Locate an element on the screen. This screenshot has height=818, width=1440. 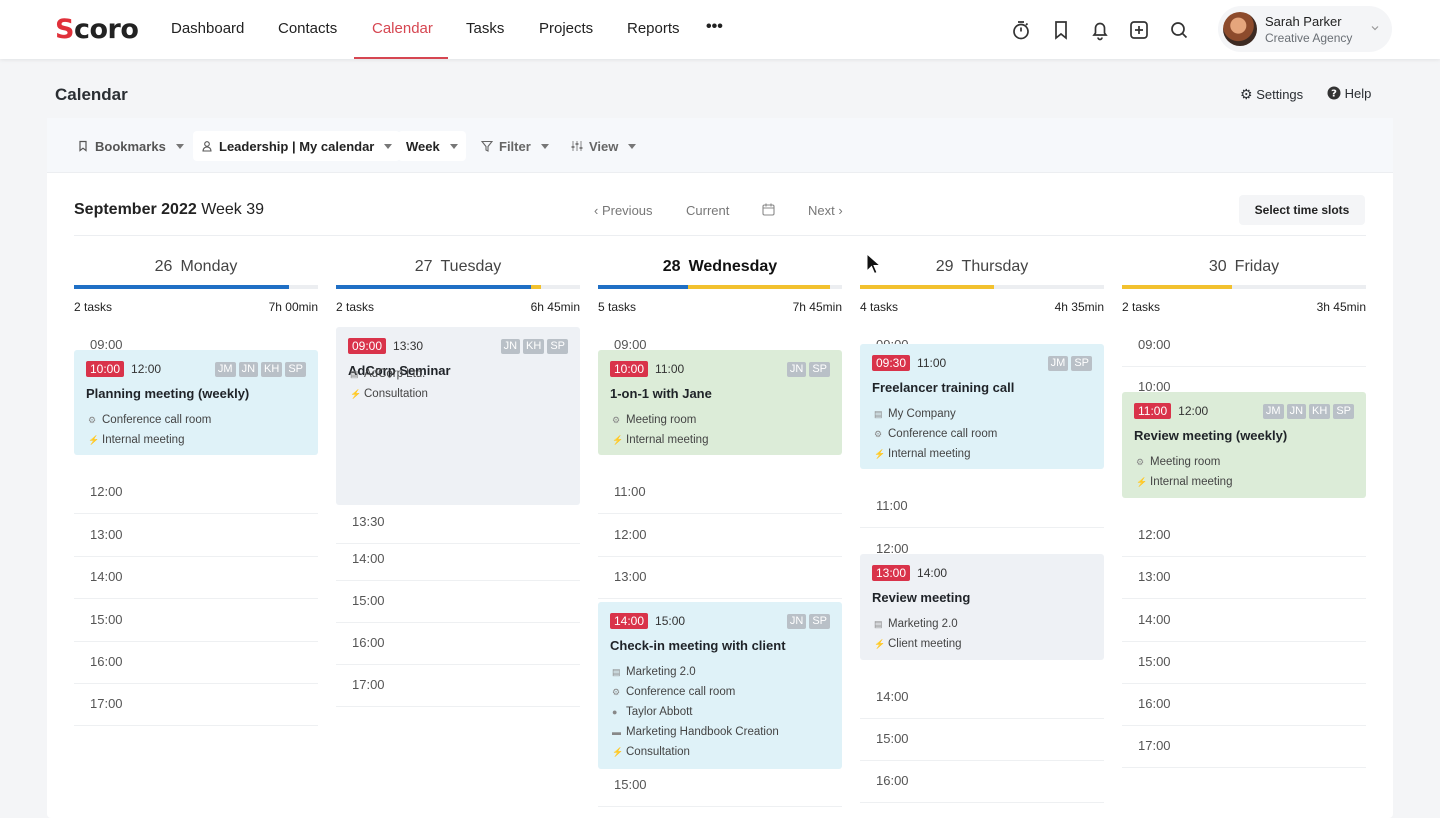
caret-down-icon is located at coordinates (179, 146).